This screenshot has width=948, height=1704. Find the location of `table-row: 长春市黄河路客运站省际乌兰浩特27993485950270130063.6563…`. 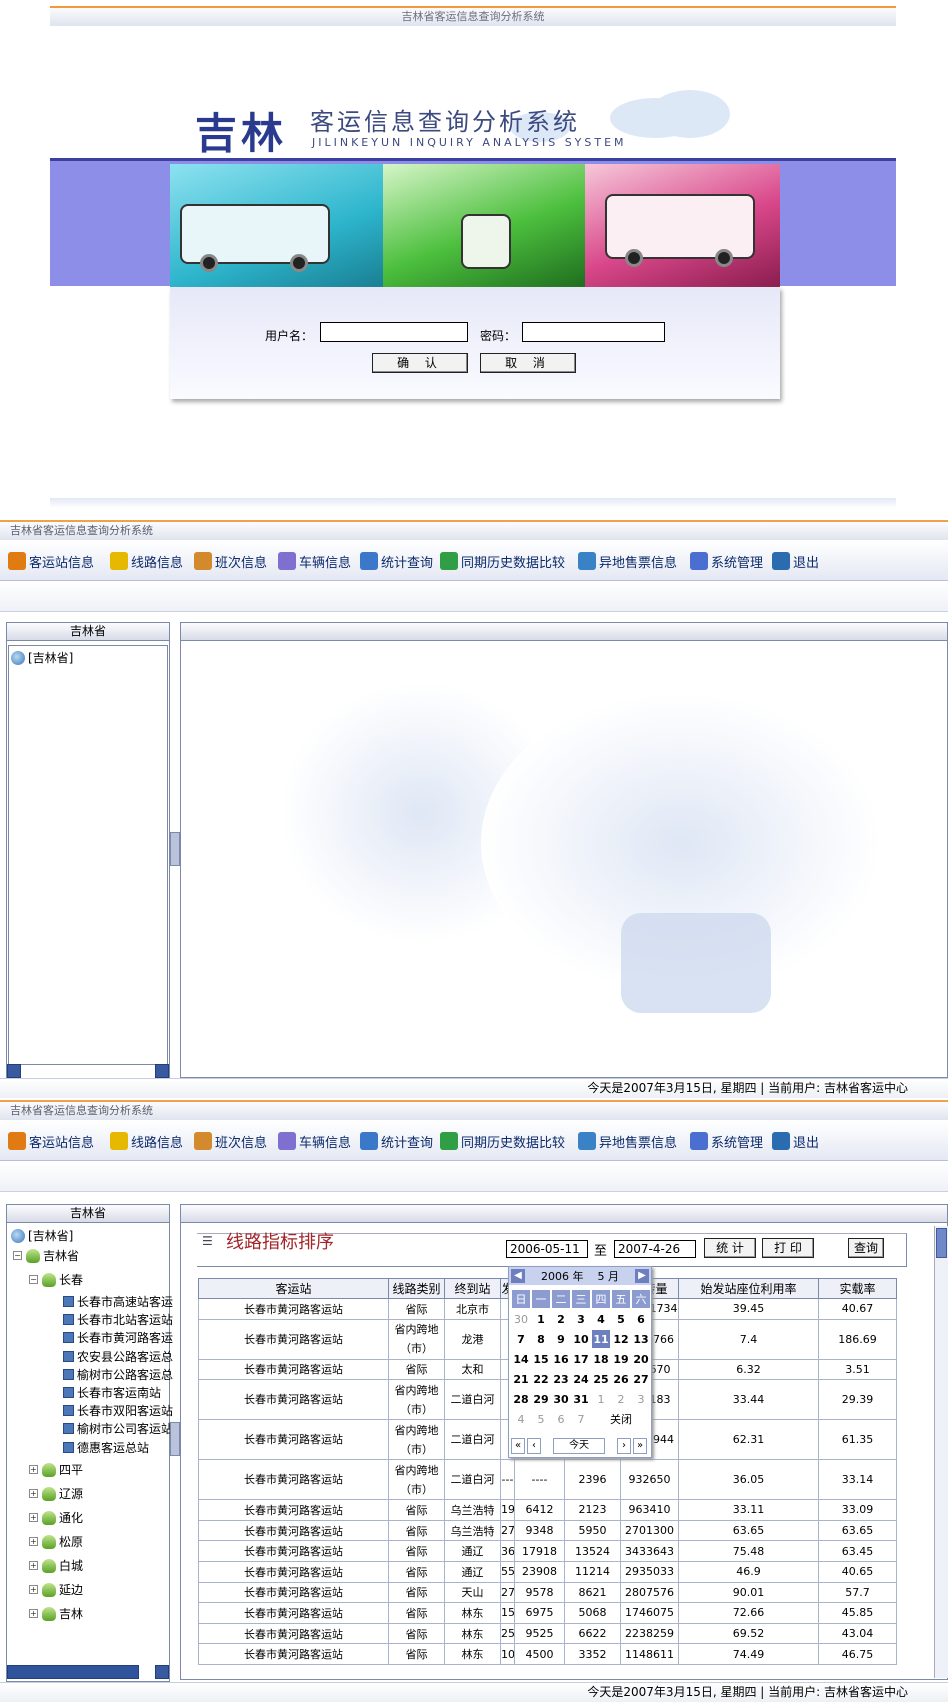

table-row: 长春市黄河路客运站省际乌兰浩特27993485950270130063.6563… is located at coordinates (547, 1530).